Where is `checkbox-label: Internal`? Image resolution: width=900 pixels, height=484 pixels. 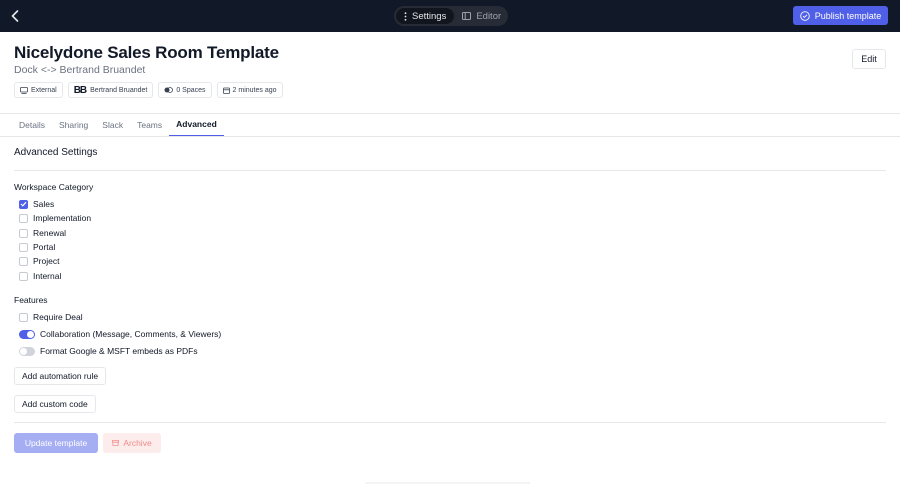 checkbox-label: Internal is located at coordinates (47, 276).